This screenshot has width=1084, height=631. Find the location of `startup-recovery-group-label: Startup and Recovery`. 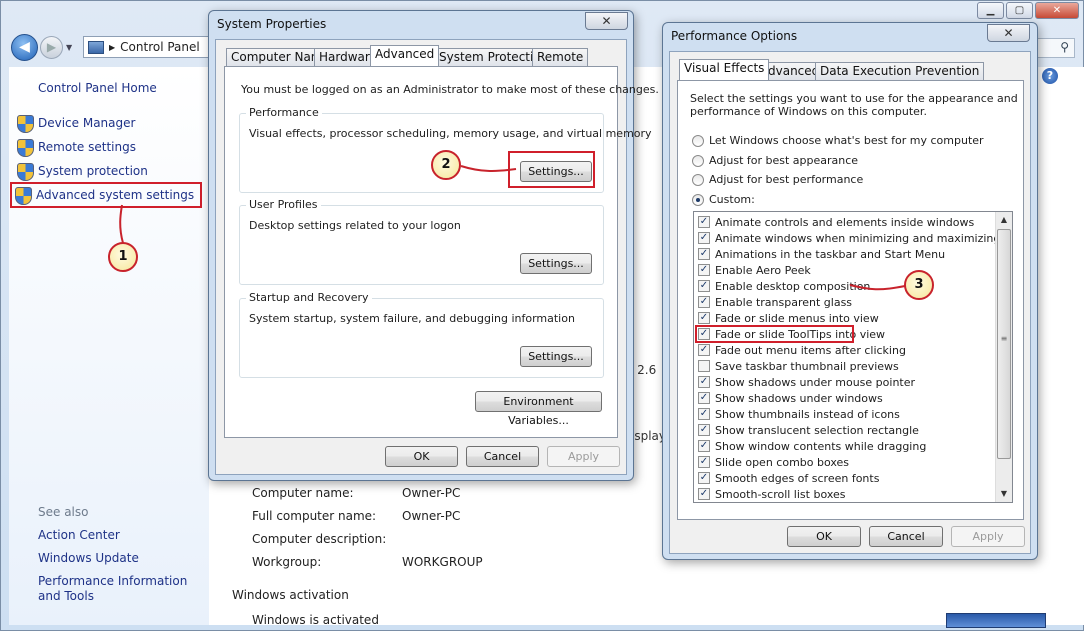

startup-recovery-group-label: Startup and Recovery is located at coordinates (309, 297).